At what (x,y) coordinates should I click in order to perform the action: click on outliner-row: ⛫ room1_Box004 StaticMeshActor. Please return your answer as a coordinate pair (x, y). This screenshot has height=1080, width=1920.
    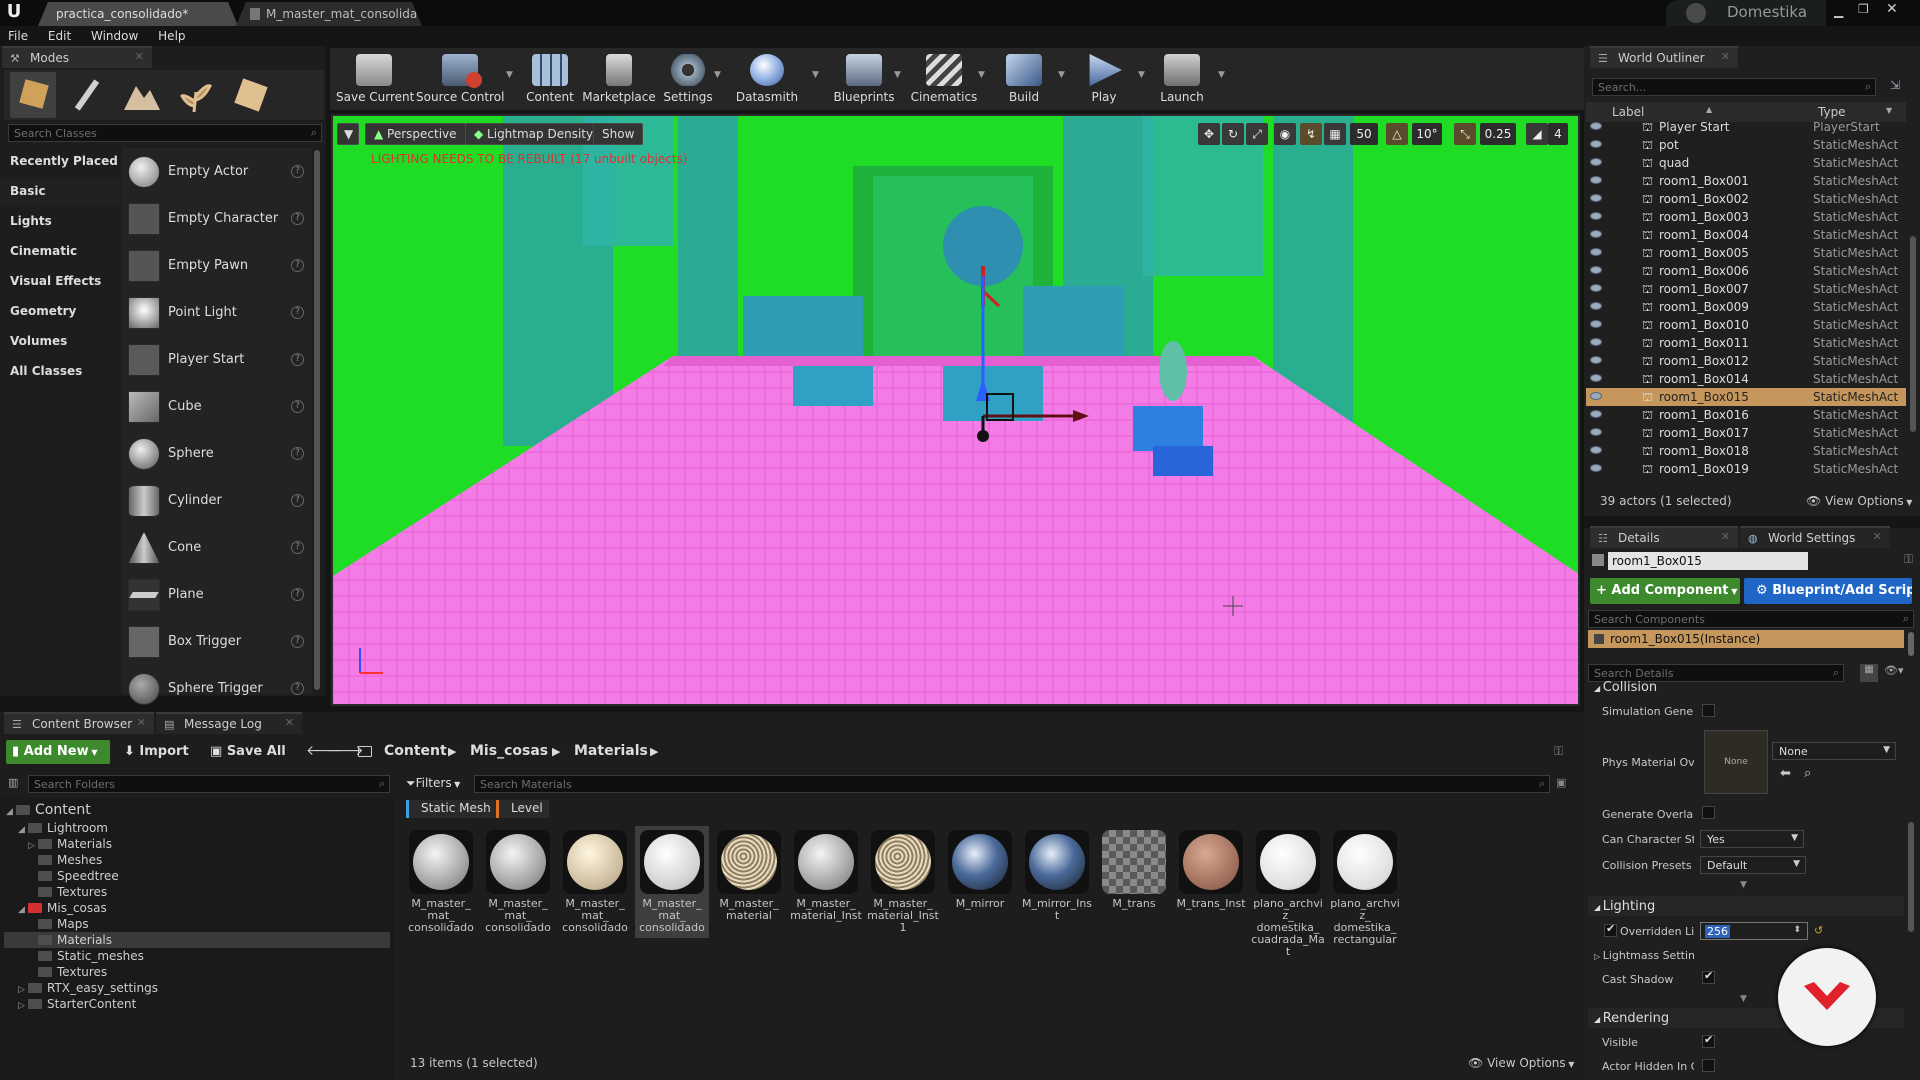
    Looking at the image, I should click on (1746, 235).